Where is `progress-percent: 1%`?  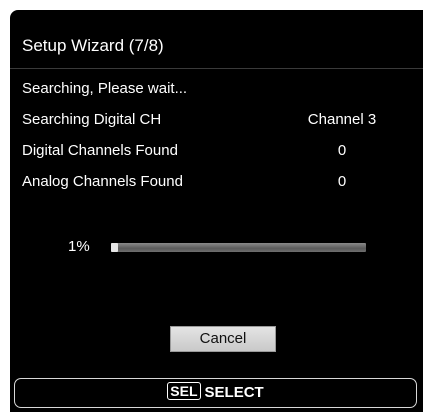
progress-percent: 1% is located at coordinates (79, 246).